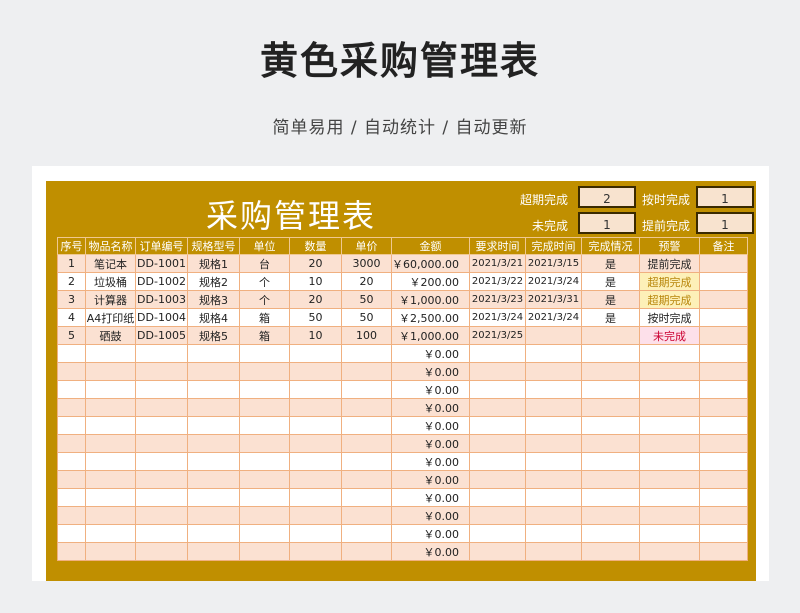 The image size is (800, 613). What do you see at coordinates (553, 246) in the screenshot?
I see `column-header: 完成时间` at bounding box center [553, 246].